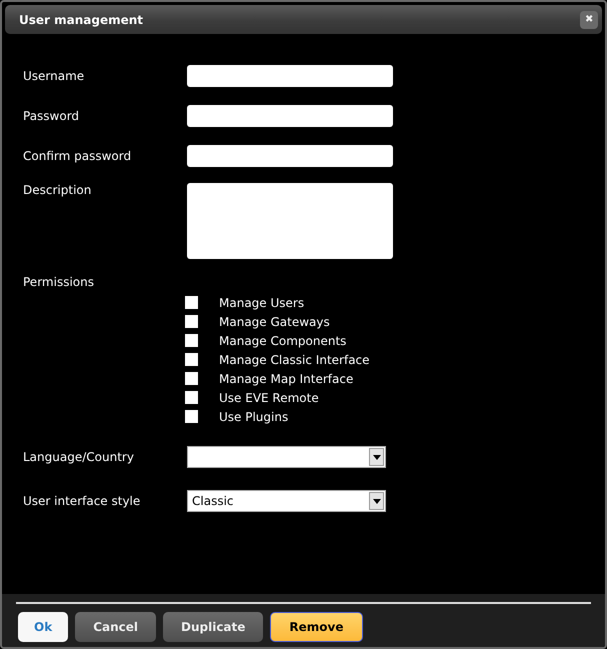 This screenshot has width=607, height=649. Describe the element at coordinates (43, 627) in the screenshot. I see `action-button: Ok` at that location.